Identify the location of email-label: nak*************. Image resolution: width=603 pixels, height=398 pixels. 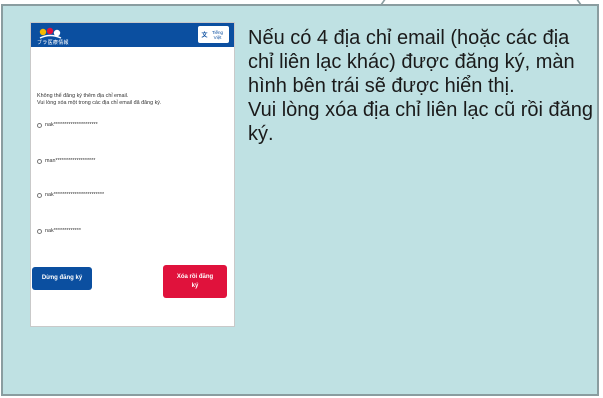
(63, 231).